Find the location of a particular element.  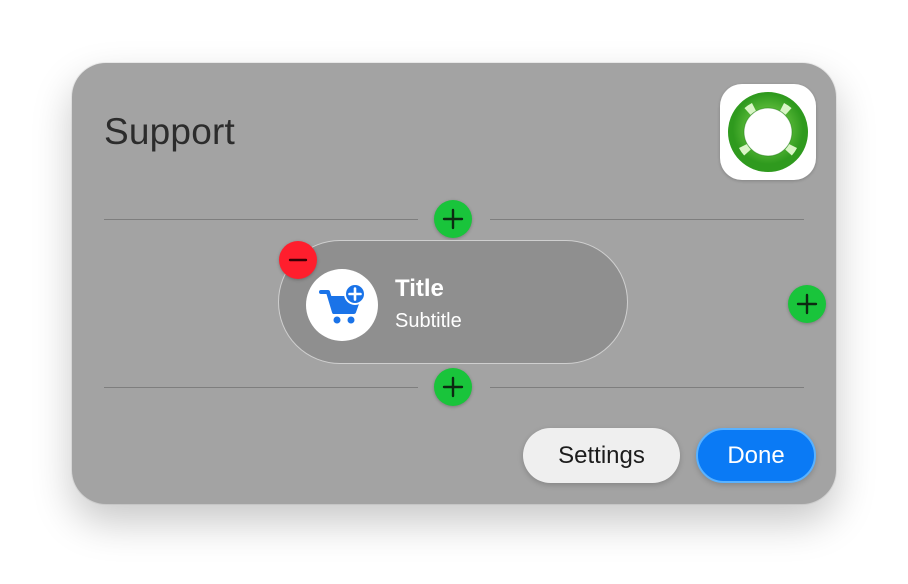

remove-widget-button is located at coordinates (298, 260).